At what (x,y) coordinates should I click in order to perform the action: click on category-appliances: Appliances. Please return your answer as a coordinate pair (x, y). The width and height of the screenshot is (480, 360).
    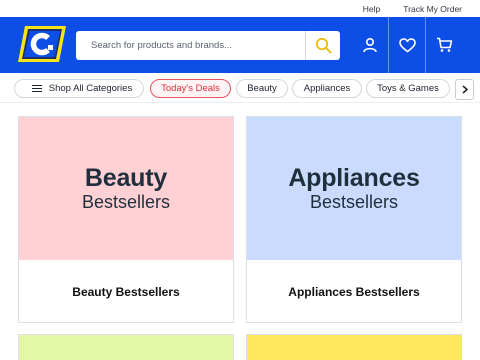
    Looking at the image, I should click on (327, 88).